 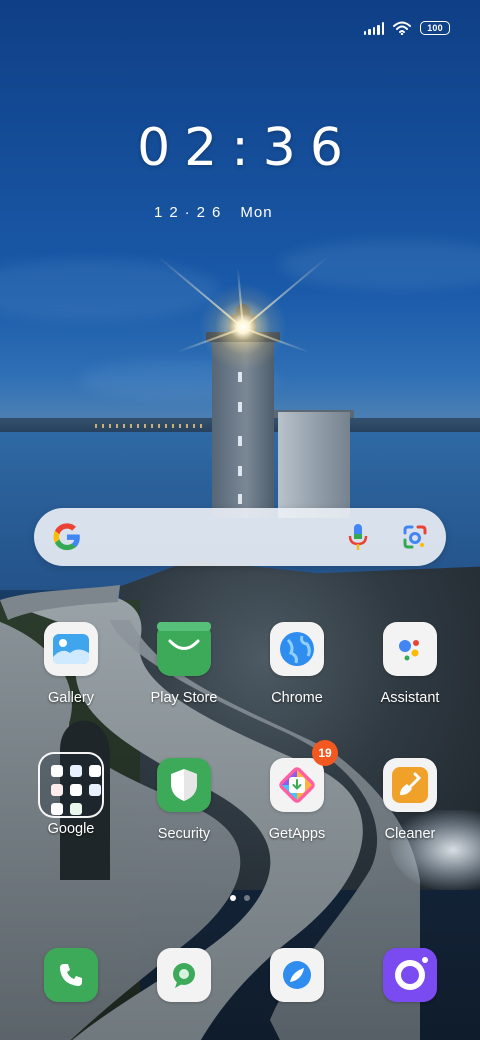 What do you see at coordinates (247, 898) in the screenshot?
I see `page-dot` at bounding box center [247, 898].